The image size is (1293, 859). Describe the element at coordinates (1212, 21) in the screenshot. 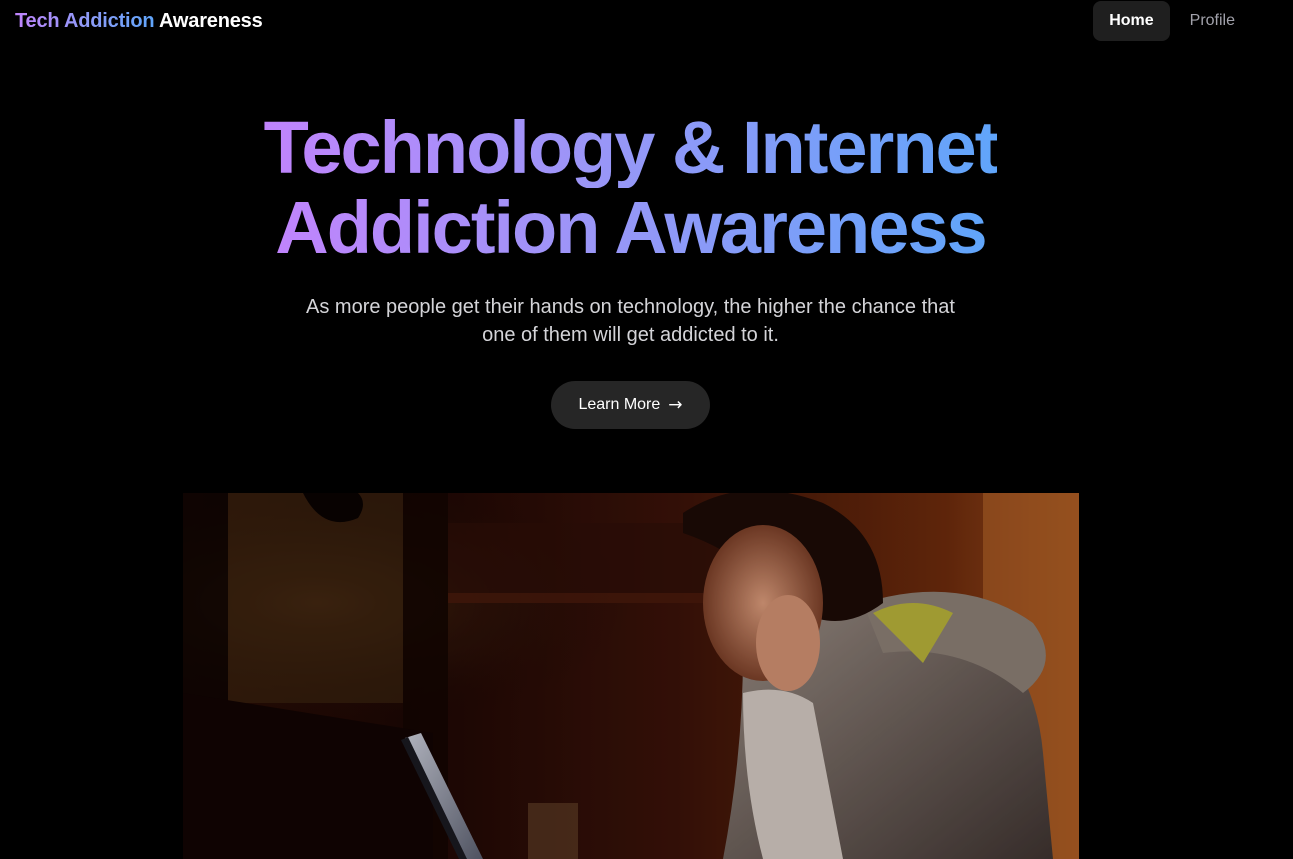

I see `nav-profile-link: Profile` at that location.